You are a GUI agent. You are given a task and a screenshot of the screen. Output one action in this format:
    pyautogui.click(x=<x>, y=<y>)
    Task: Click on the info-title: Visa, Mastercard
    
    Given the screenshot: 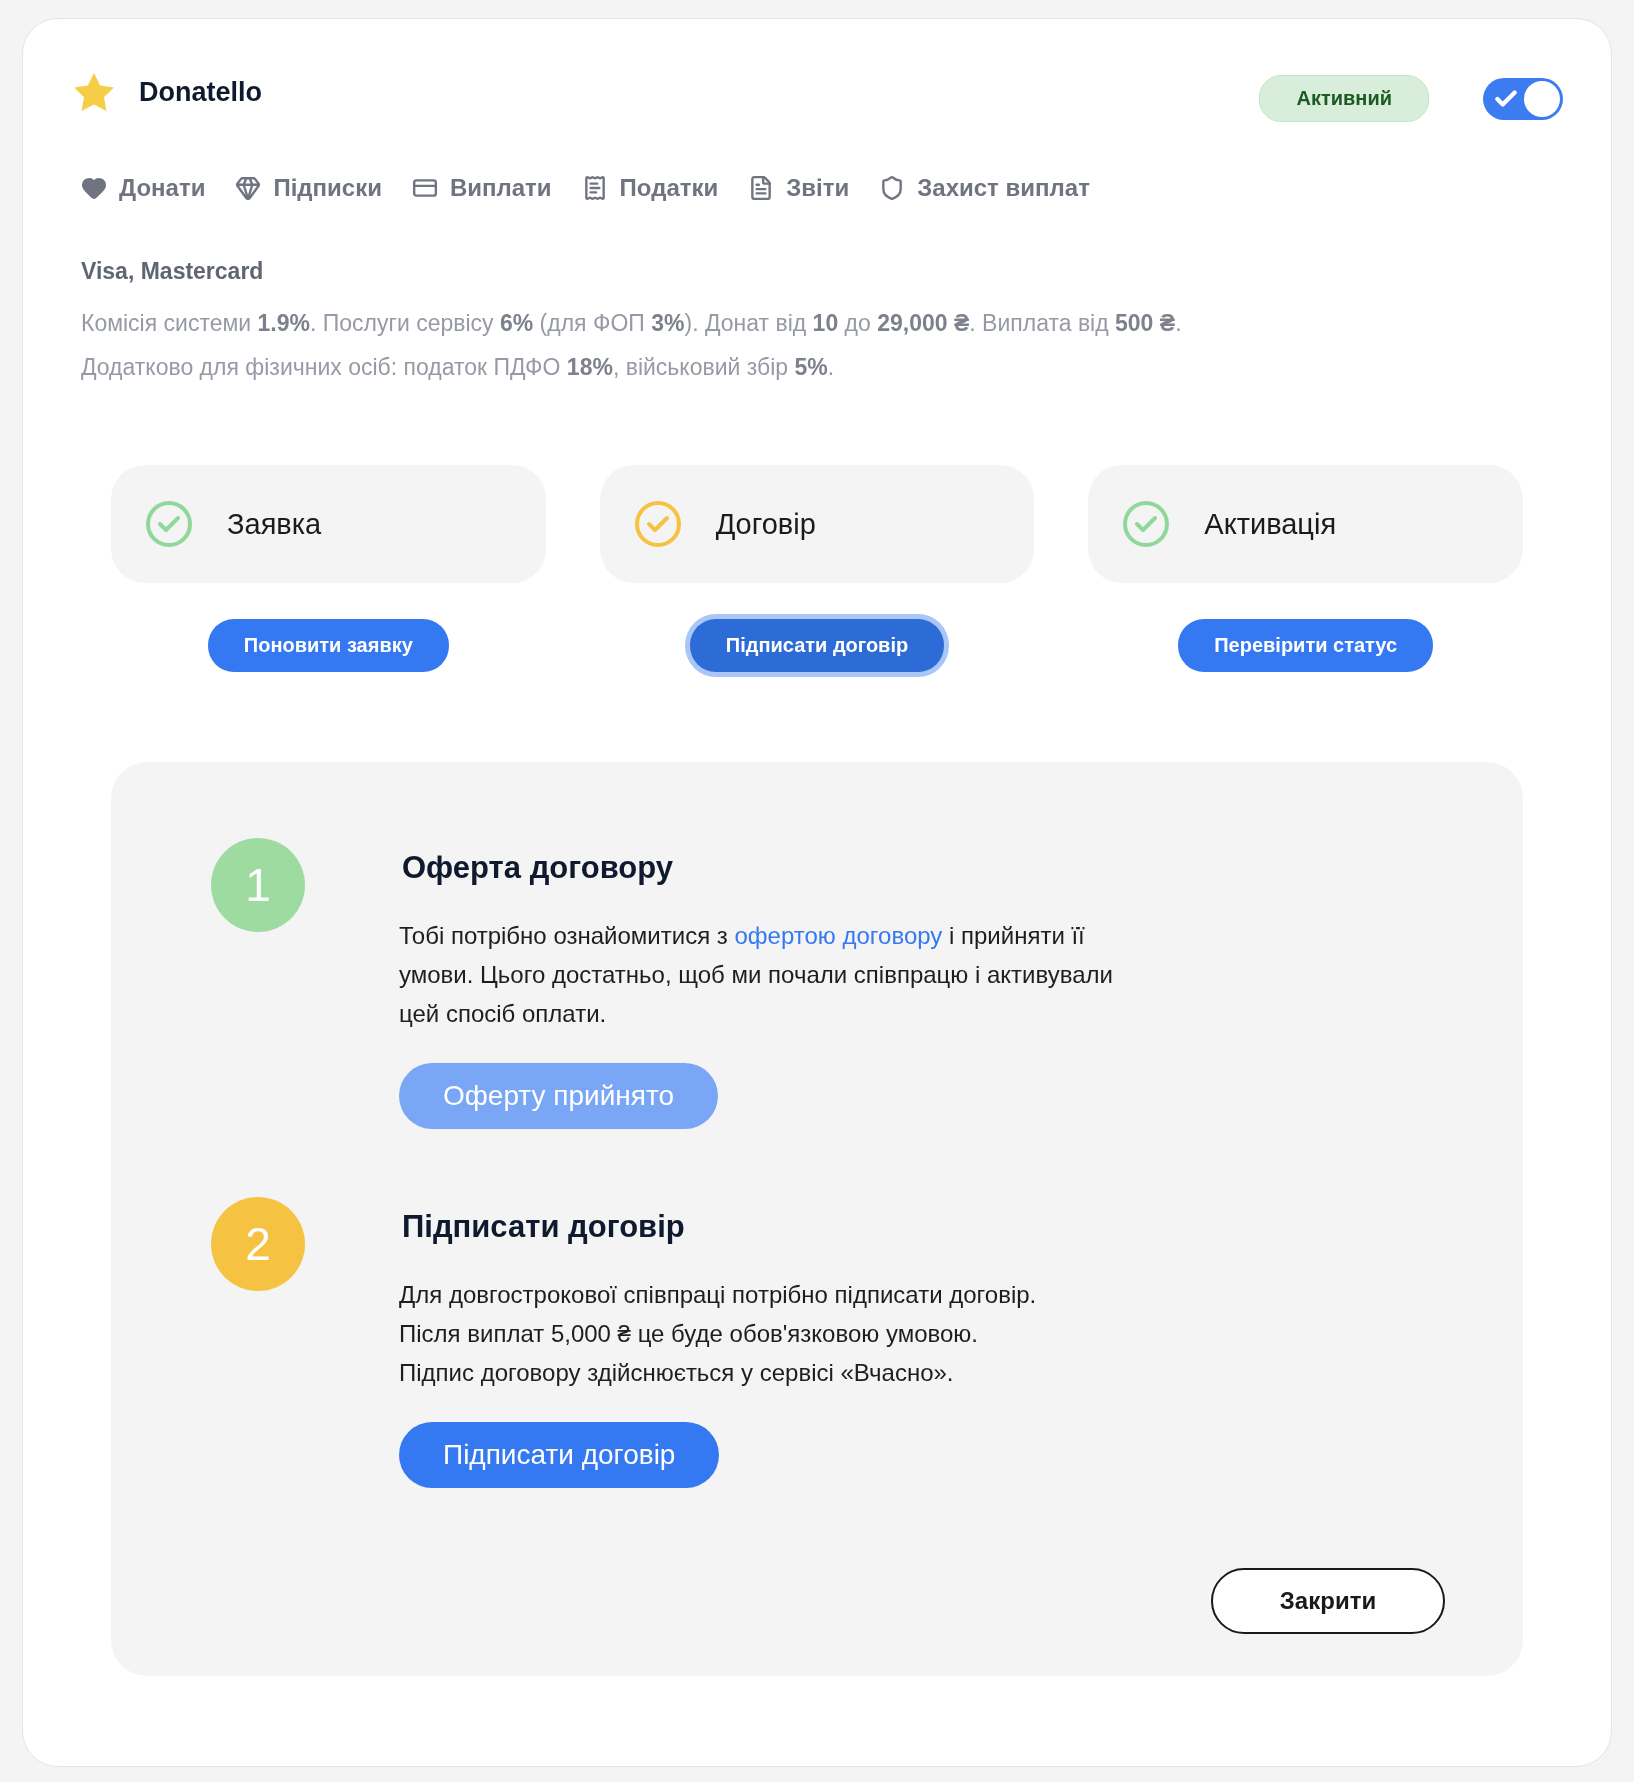 What is the action you would take?
    pyautogui.click(x=173, y=271)
    